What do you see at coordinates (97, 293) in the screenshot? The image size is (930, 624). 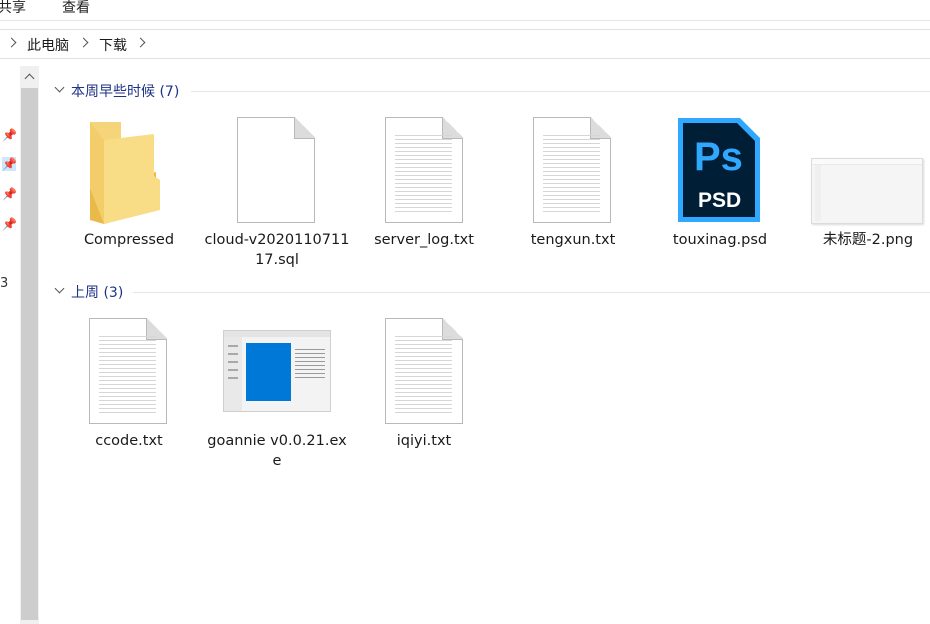 I see `group-title: 上周 (3)` at bounding box center [97, 293].